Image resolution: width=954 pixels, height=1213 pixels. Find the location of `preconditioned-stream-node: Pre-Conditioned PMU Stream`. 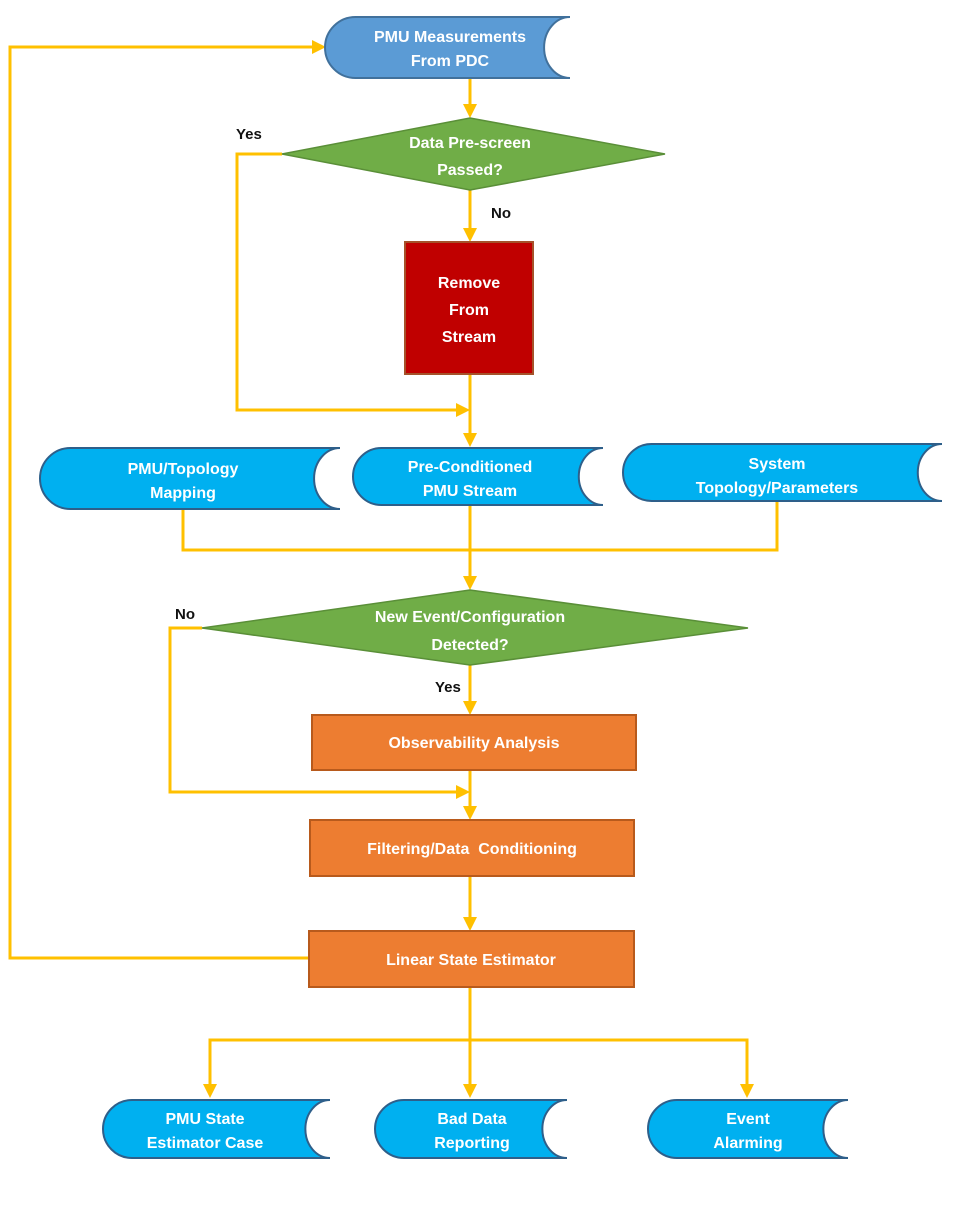

preconditioned-stream-node: Pre-Conditioned PMU Stream is located at coordinates (478, 476).